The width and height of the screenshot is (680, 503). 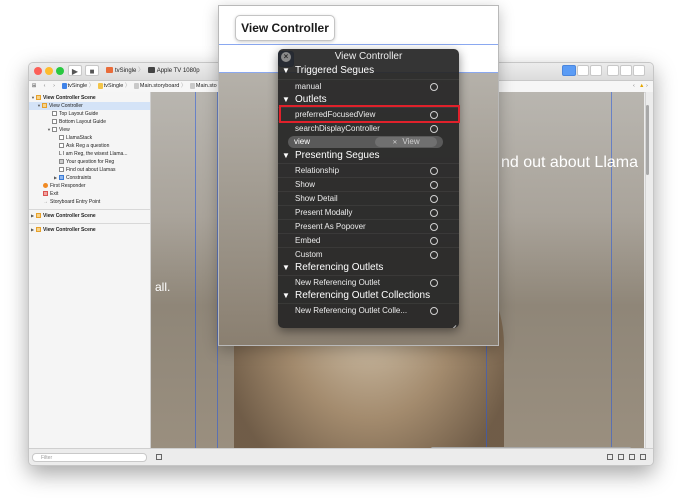 What do you see at coordinates (77, 86) in the screenshot?
I see `jumpbar-item-label: tvSingle` at bounding box center [77, 86].